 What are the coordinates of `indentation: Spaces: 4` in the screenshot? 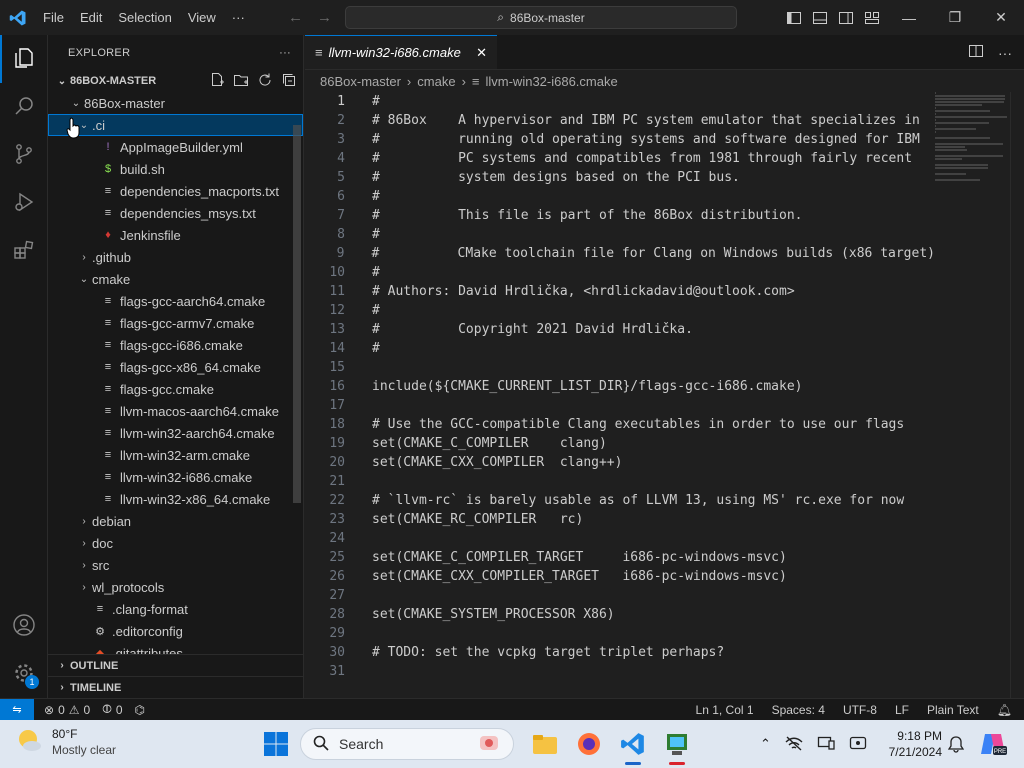 It's located at (798, 710).